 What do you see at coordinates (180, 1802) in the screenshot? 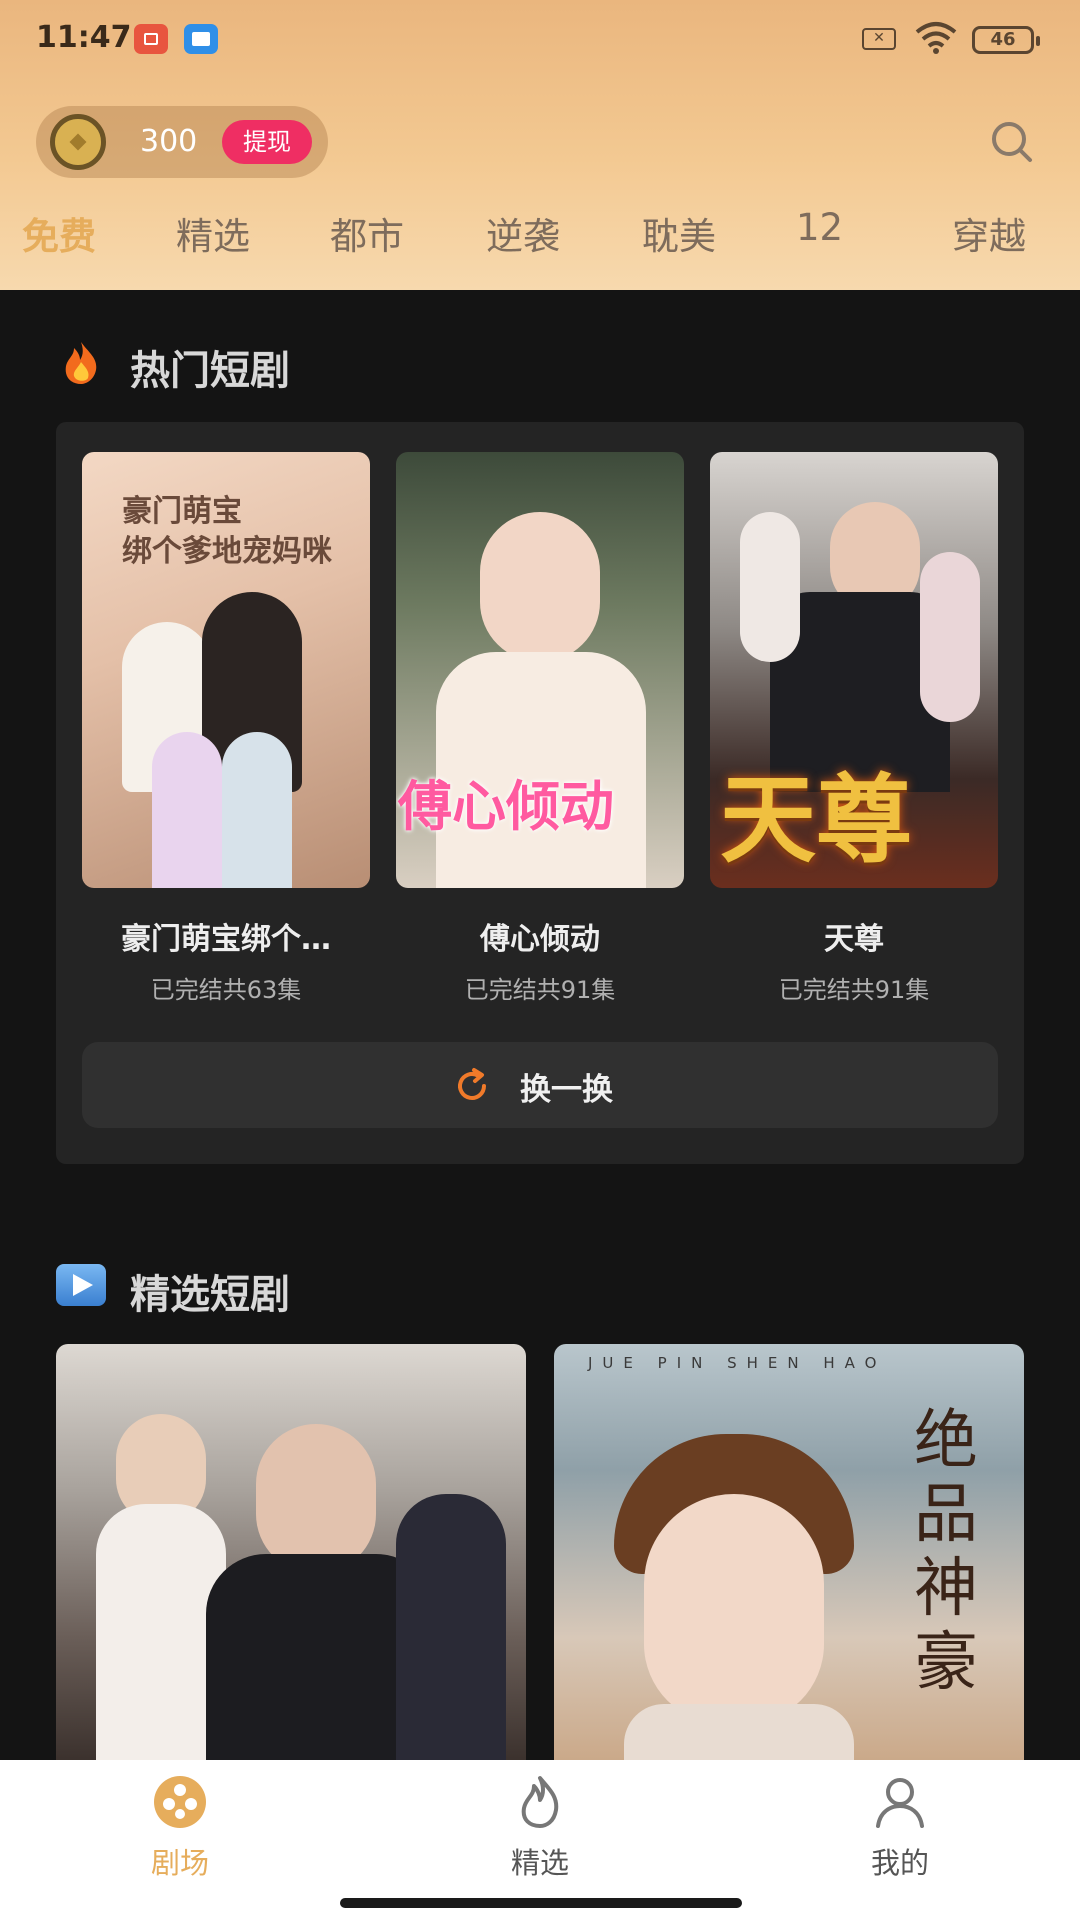
I see `film-reel-icon` at bounding box center [180, 1802].